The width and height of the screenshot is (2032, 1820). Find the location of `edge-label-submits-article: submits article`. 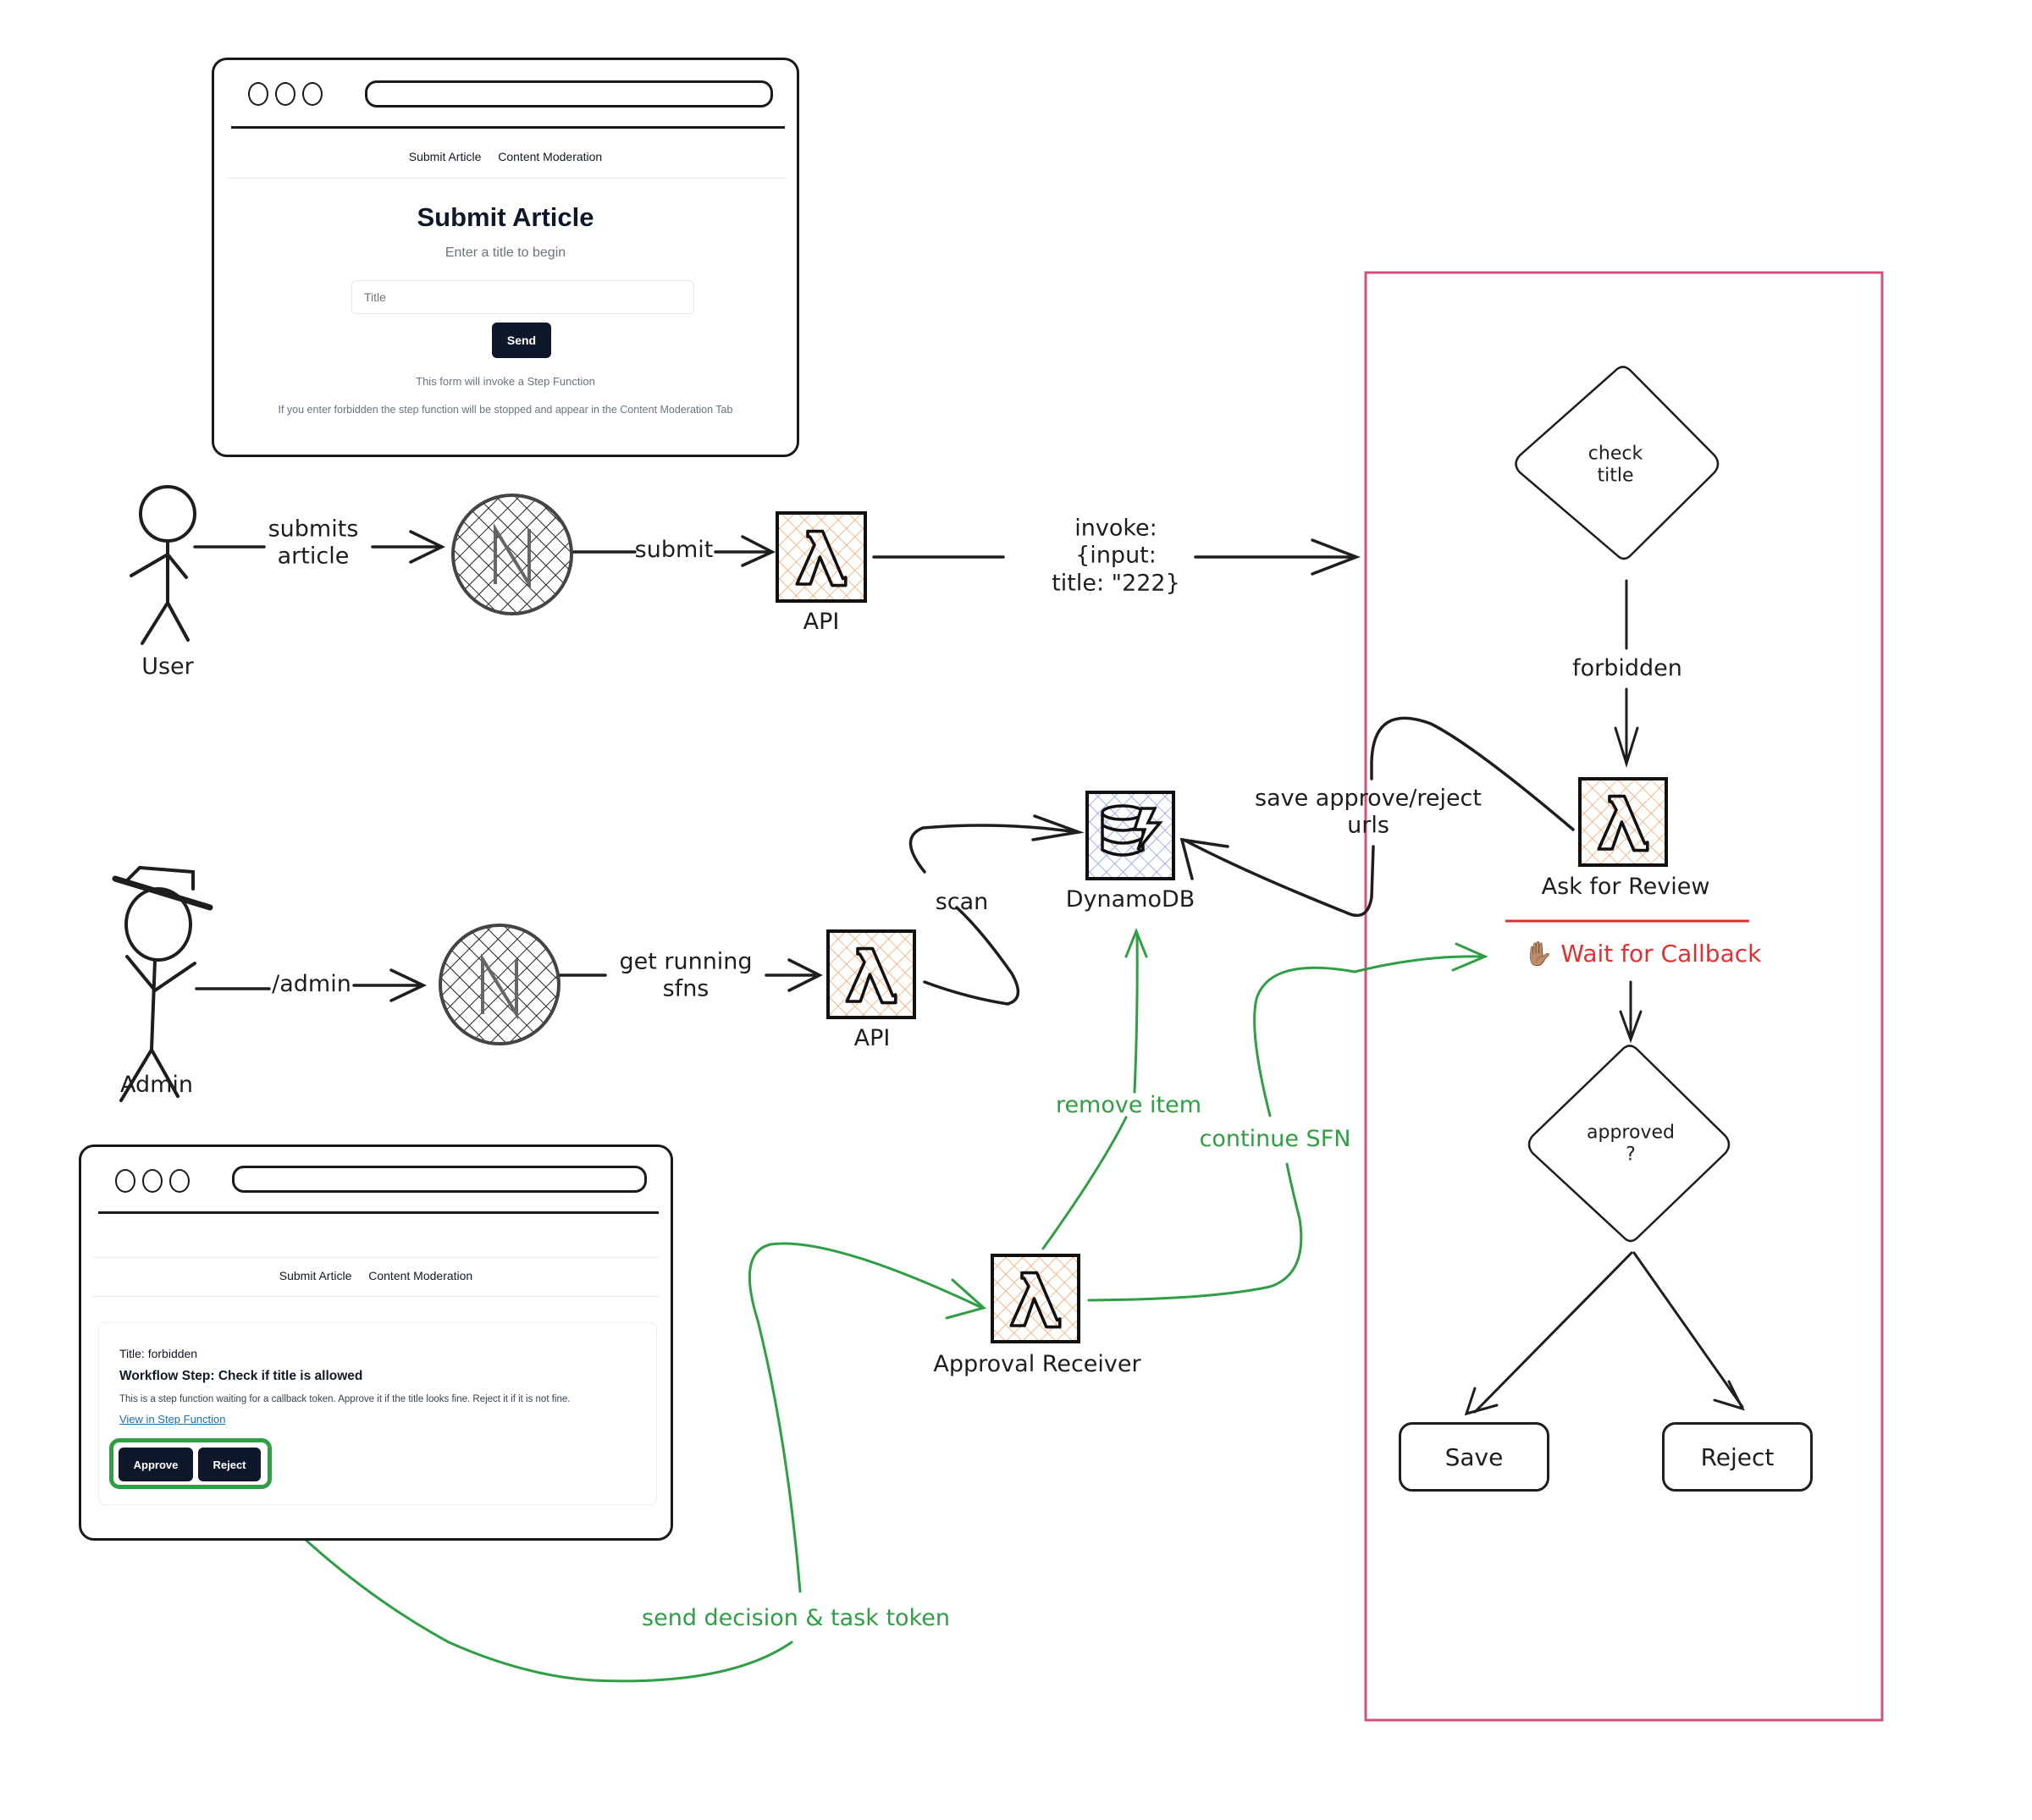

edge-label-submits-article: submits article is located at coordinates (313, 543).